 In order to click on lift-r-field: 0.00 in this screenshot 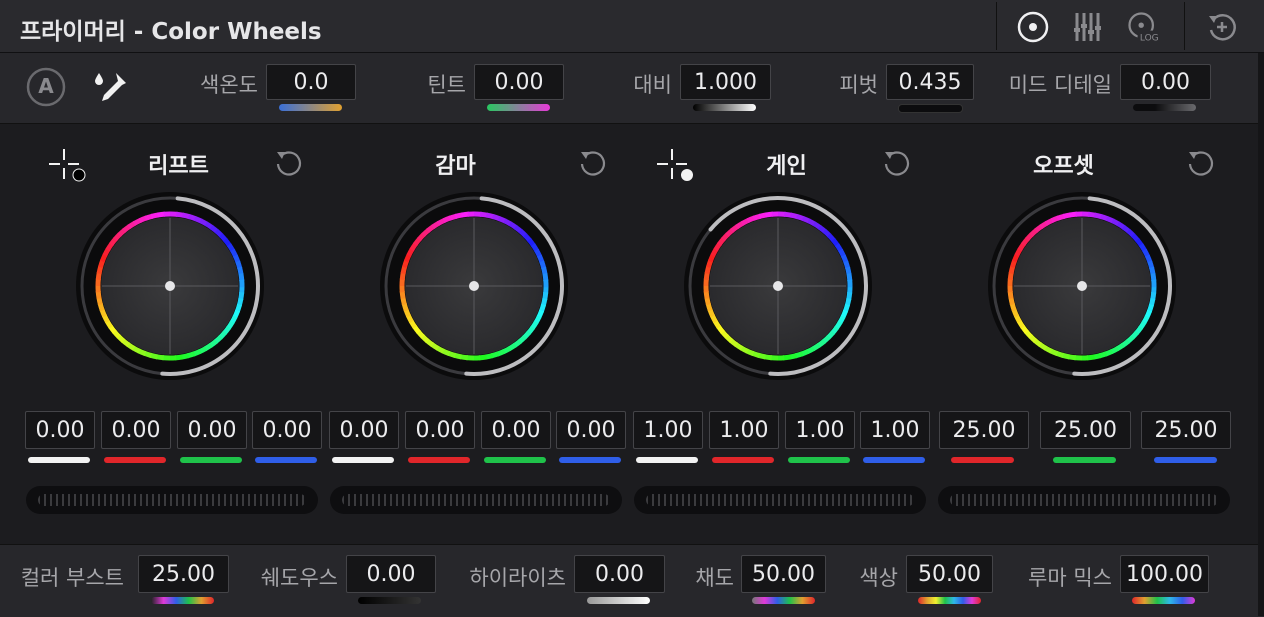, I will do `click(136, 430)`.